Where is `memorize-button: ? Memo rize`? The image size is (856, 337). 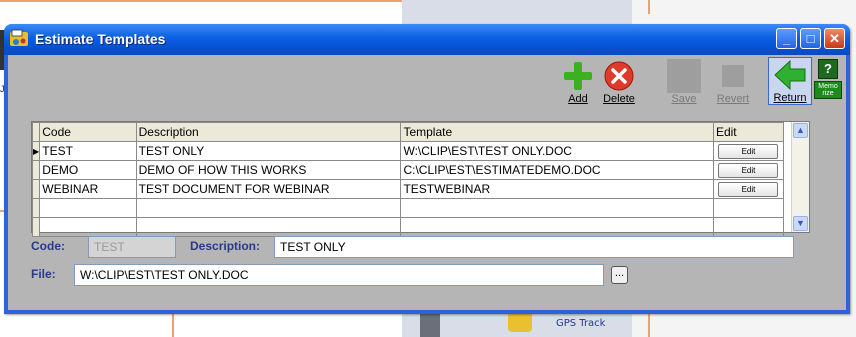 memorize-button: ? Memo rize is located at coordinates (828, 79).